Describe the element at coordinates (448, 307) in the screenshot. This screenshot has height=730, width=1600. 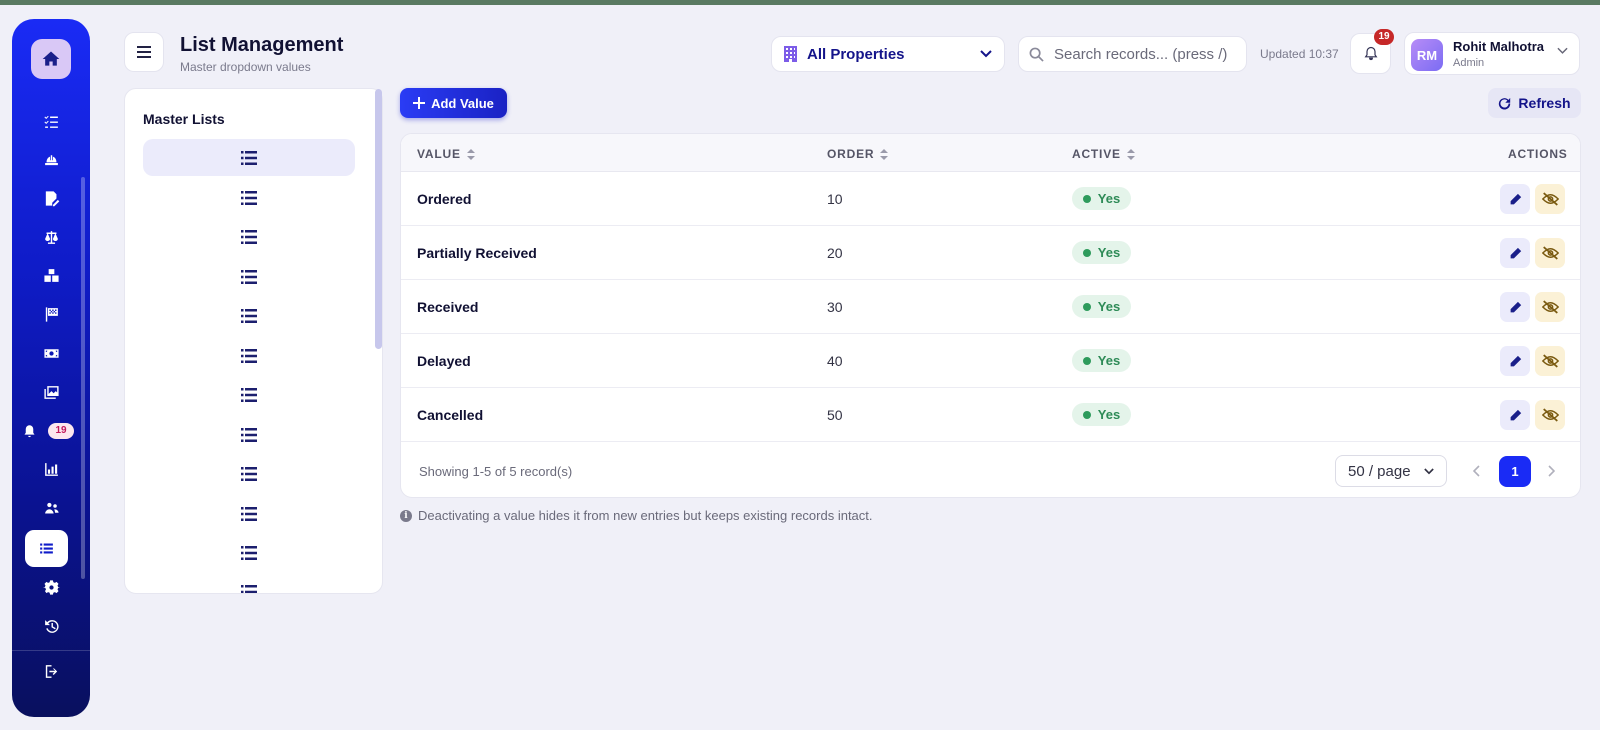
I see `value-cell: Received` at that location.